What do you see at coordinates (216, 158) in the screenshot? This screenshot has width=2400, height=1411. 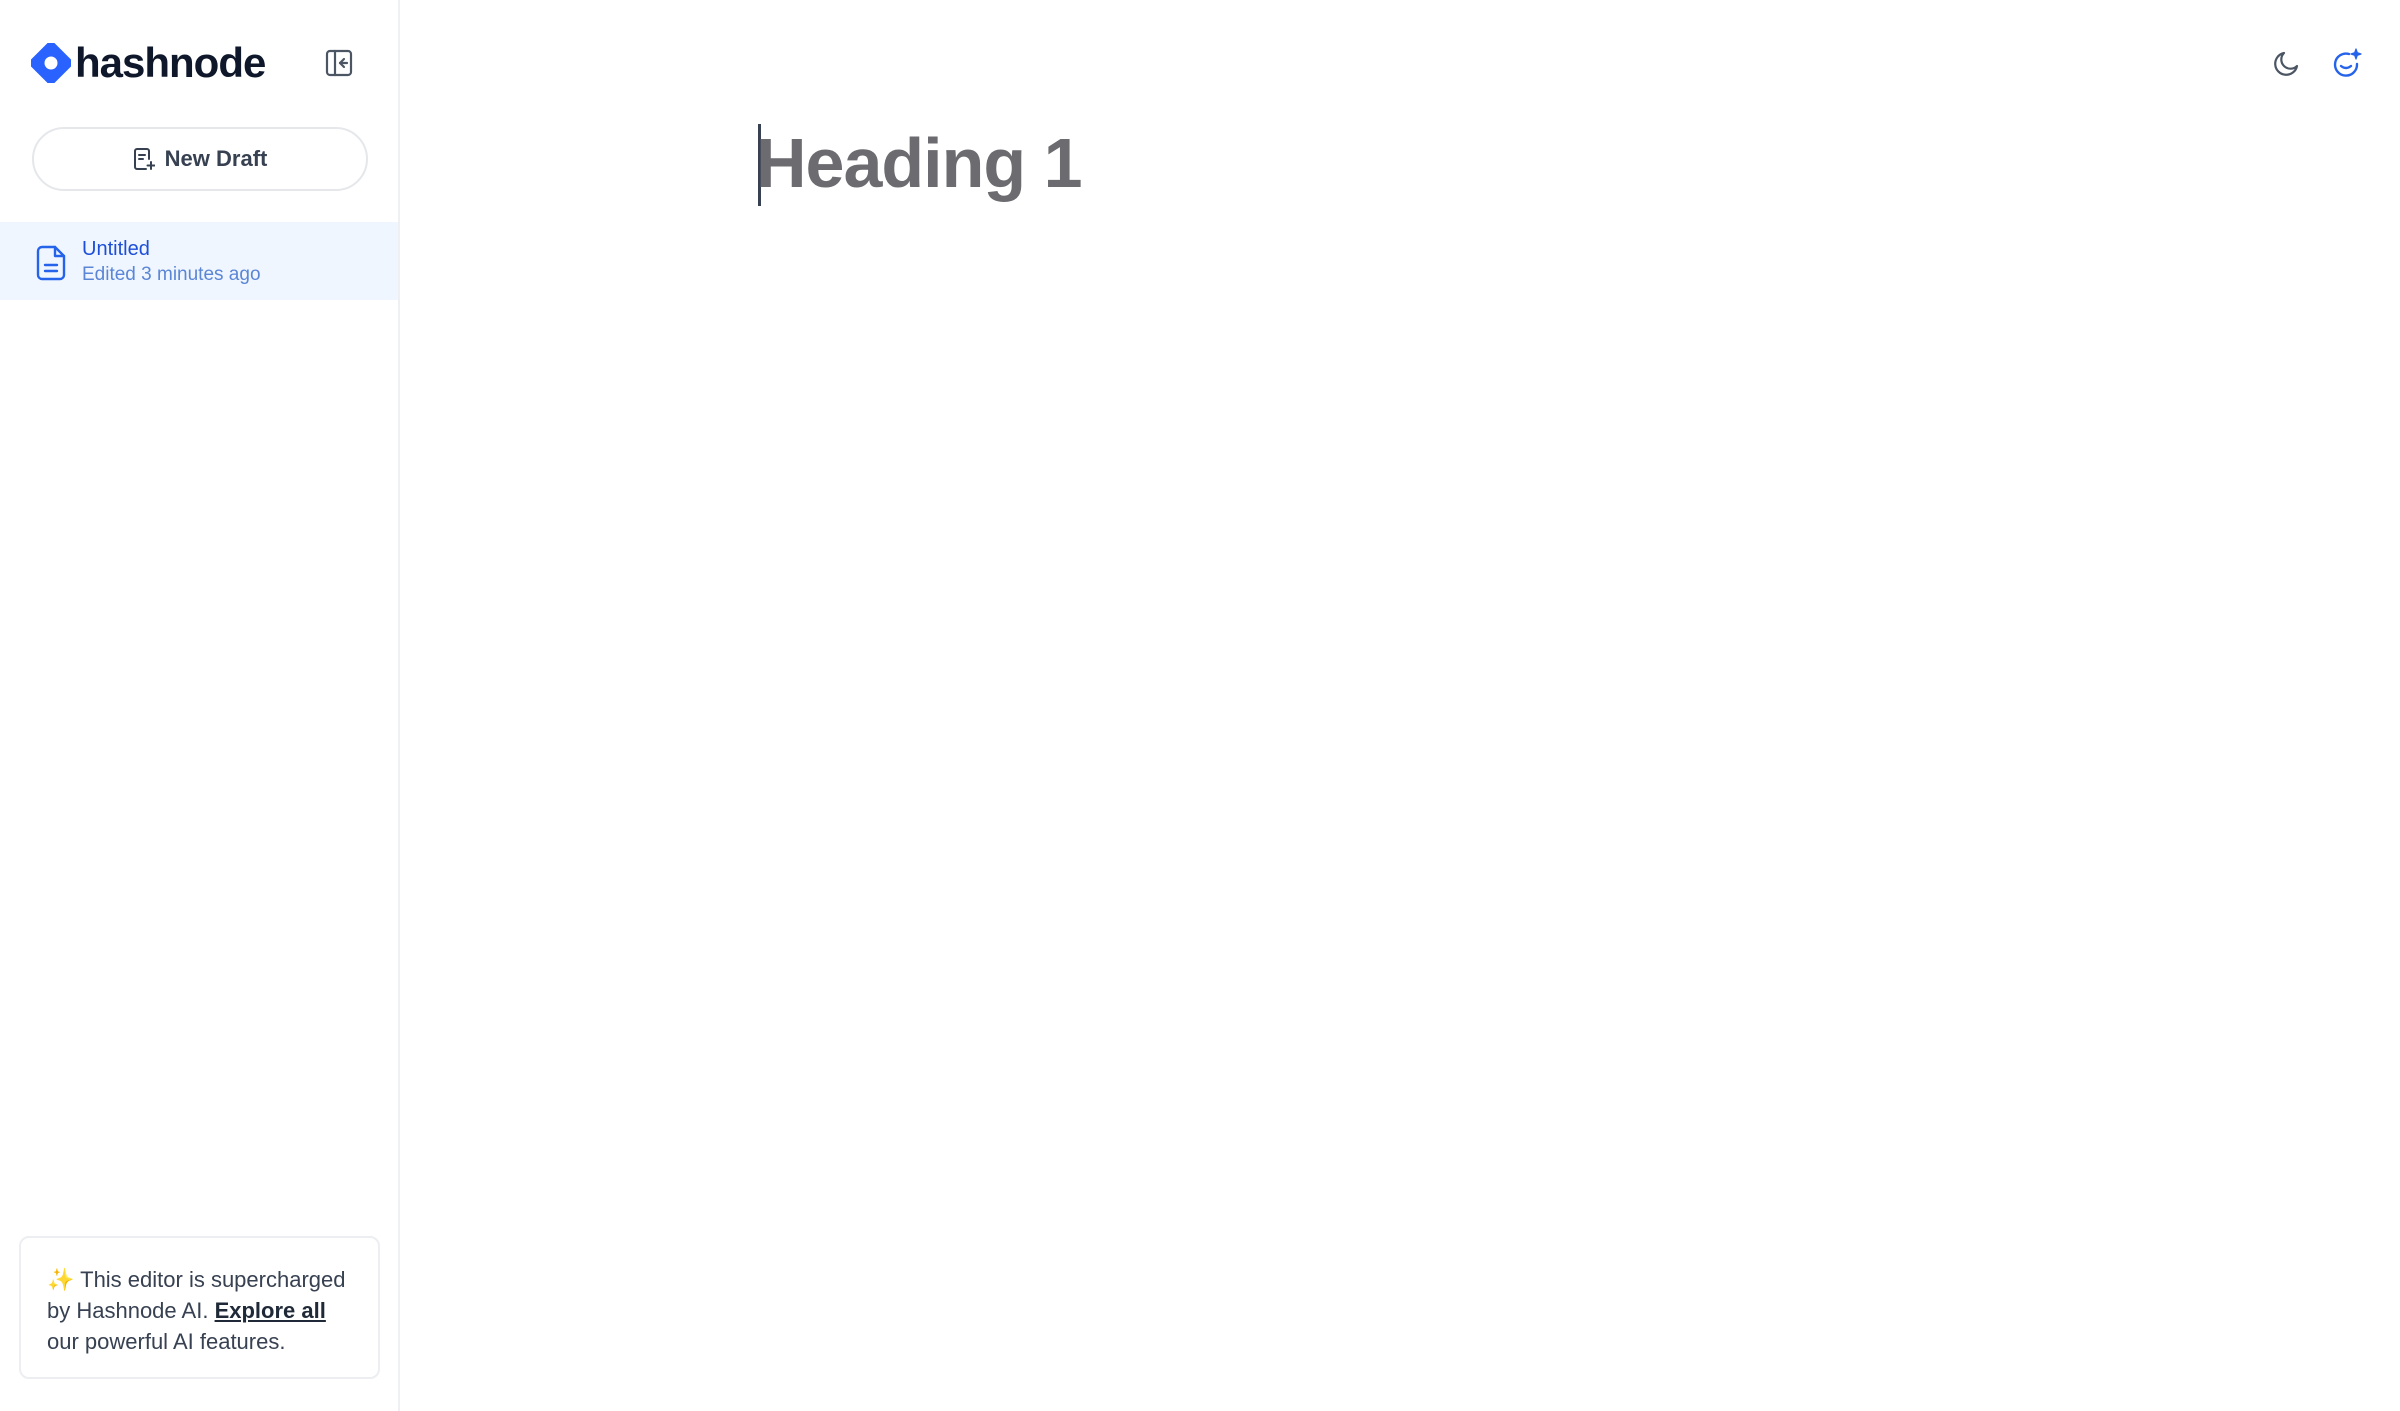 I see `new-draft-label: New Draft` at bounding box center [216, 158].